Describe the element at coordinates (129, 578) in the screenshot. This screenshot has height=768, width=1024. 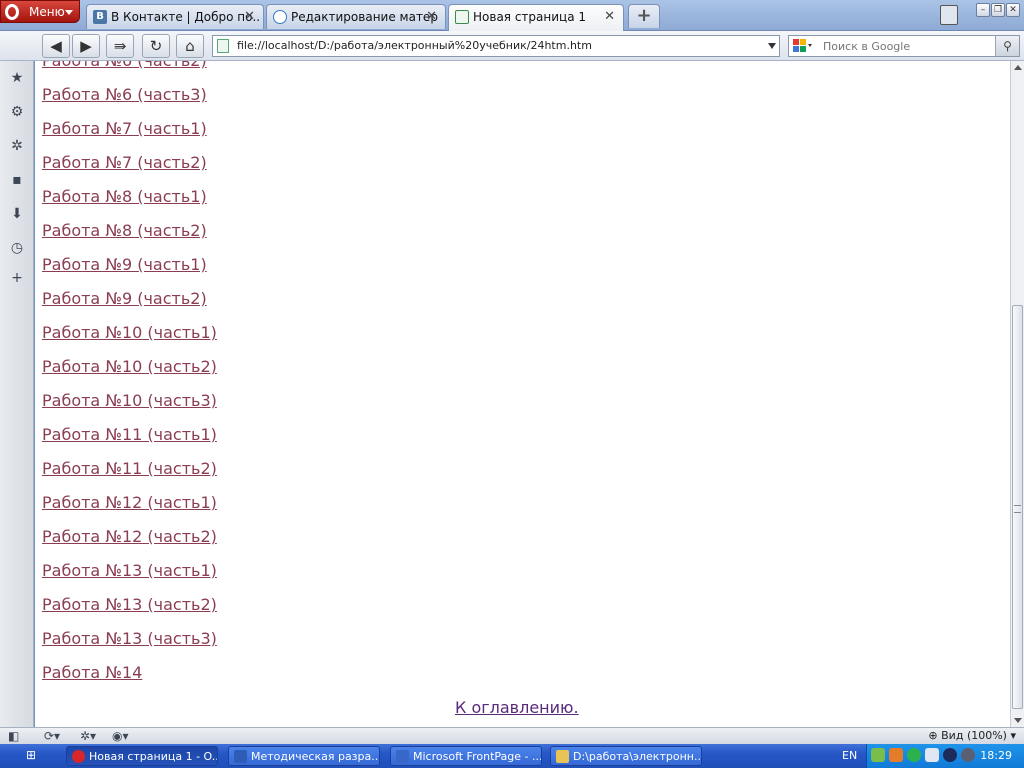
I see `link-work-13-part-1: Работа №13 (часть1)` at that location.